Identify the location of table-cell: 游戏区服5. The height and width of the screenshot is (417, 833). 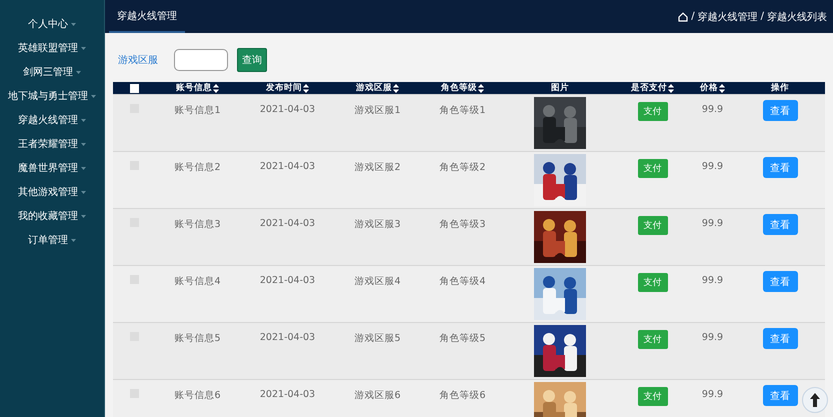
(377, 338).